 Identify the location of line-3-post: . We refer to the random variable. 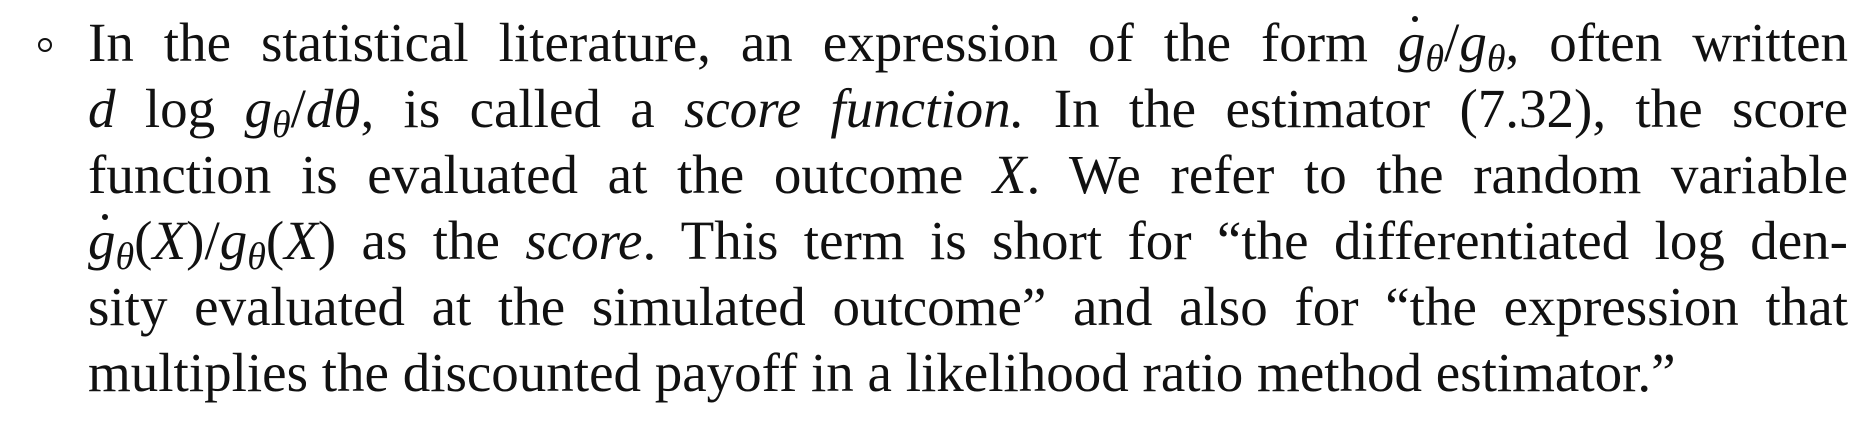
(1437, 174).